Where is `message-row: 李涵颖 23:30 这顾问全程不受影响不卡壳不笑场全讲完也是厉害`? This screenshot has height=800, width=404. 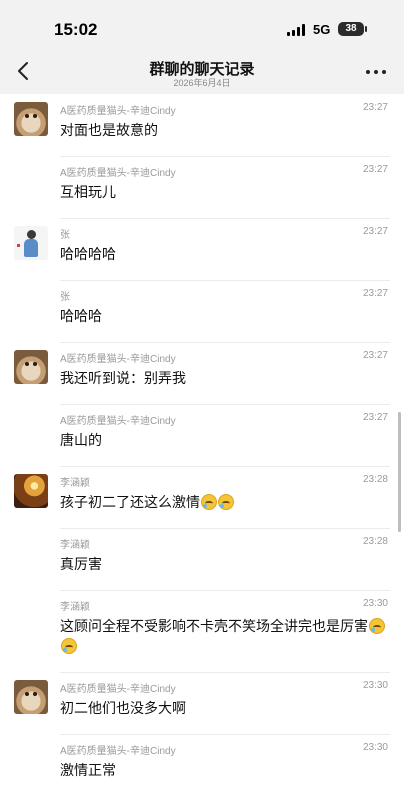 message-row: 李涵颖 23:30 这顾问全程不受影响不卡壳不笑场全讲完也是厉害 is located at coordinates (202, 631).